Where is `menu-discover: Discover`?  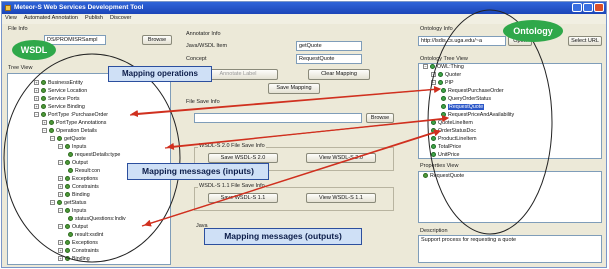 menu-discover: Discover is located at coordinates (120, 19).